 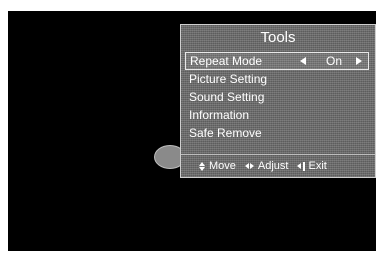 What do you see at coordinates (249, 166) in the screenshot?
I see `left-right-arrows-icon` at bounding box center [249, 166].